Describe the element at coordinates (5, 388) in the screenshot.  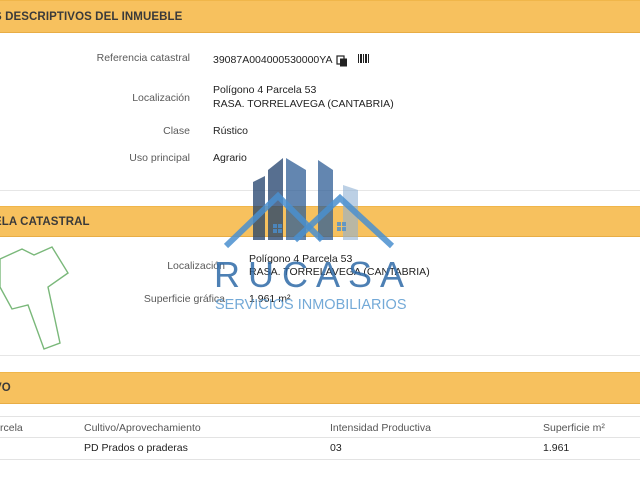
I see `section-title: VO` at that location.